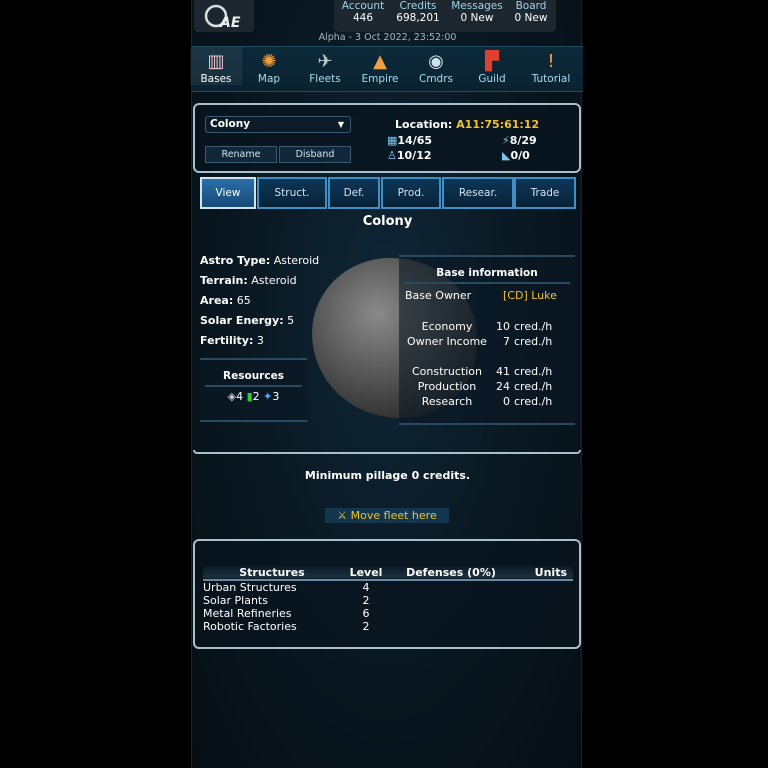 Image resolution: width=768 pixels, height=768 pixels. What do you see at coordinates (354, 193) in the screenshot?
I see `tab-defenses: Def.` at bounding box center [354, 193].